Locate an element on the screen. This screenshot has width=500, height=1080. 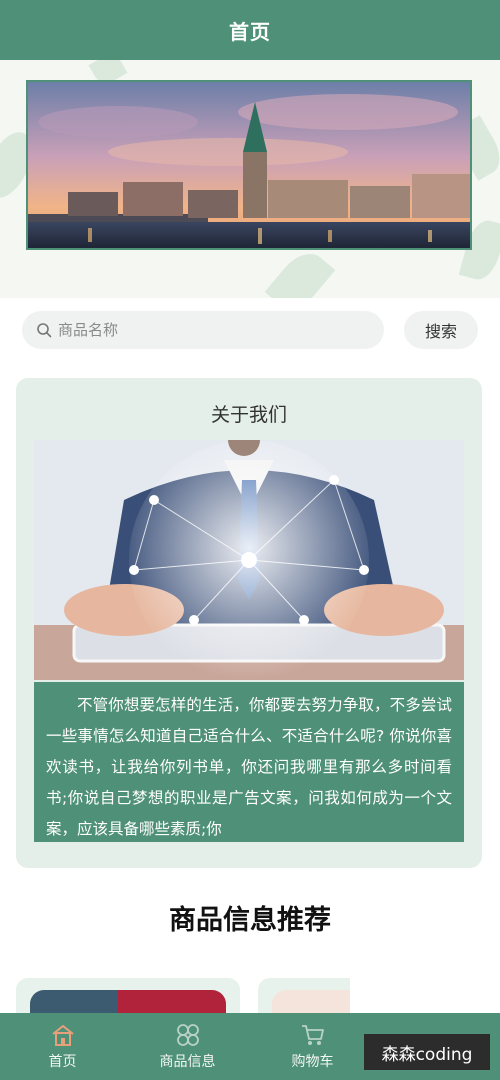
search-icon is located at coordinates (44, 330).